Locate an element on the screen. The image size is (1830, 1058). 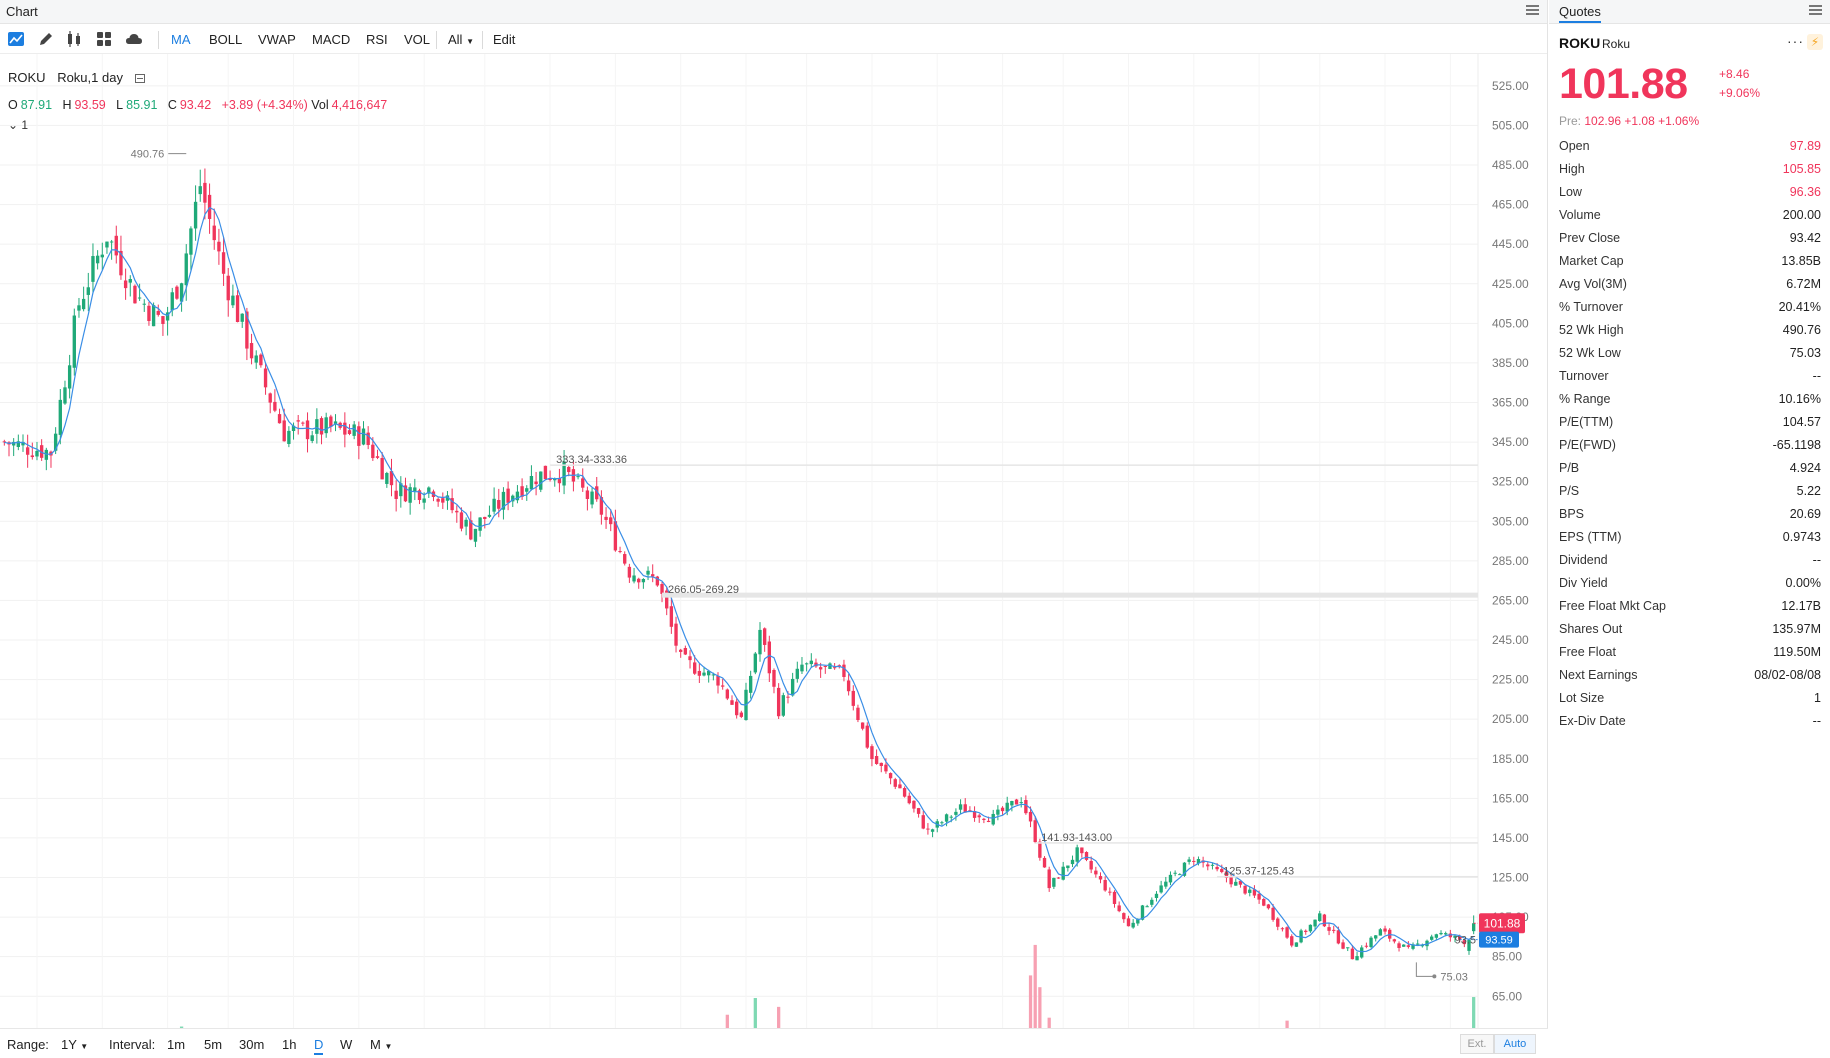
pre-market-quote: Pre: 102.96 +1.08 +1.06% is located at coordinates (1629, 121).